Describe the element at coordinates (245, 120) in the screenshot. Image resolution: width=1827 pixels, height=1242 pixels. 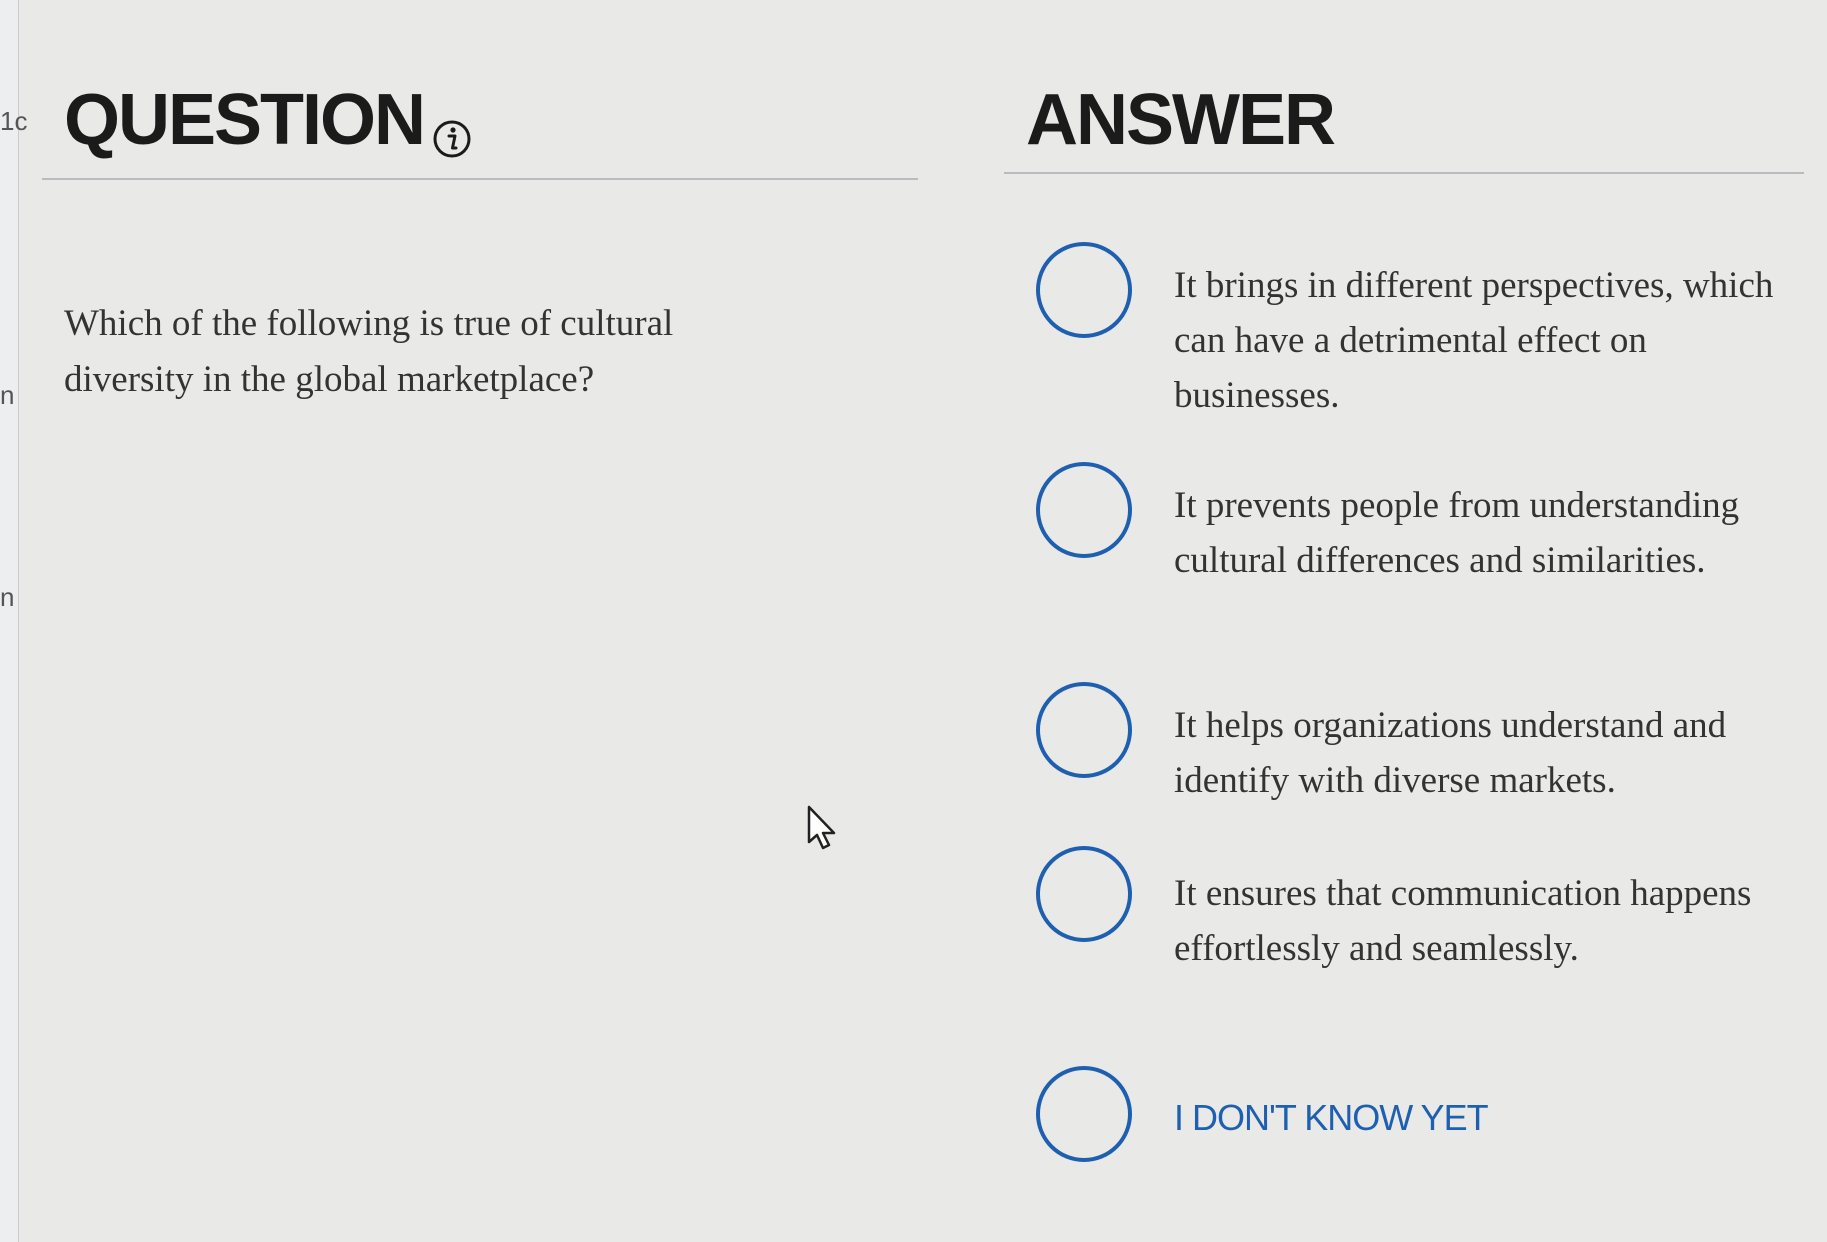
I see `question-heading-label: QUESTION` at that location.